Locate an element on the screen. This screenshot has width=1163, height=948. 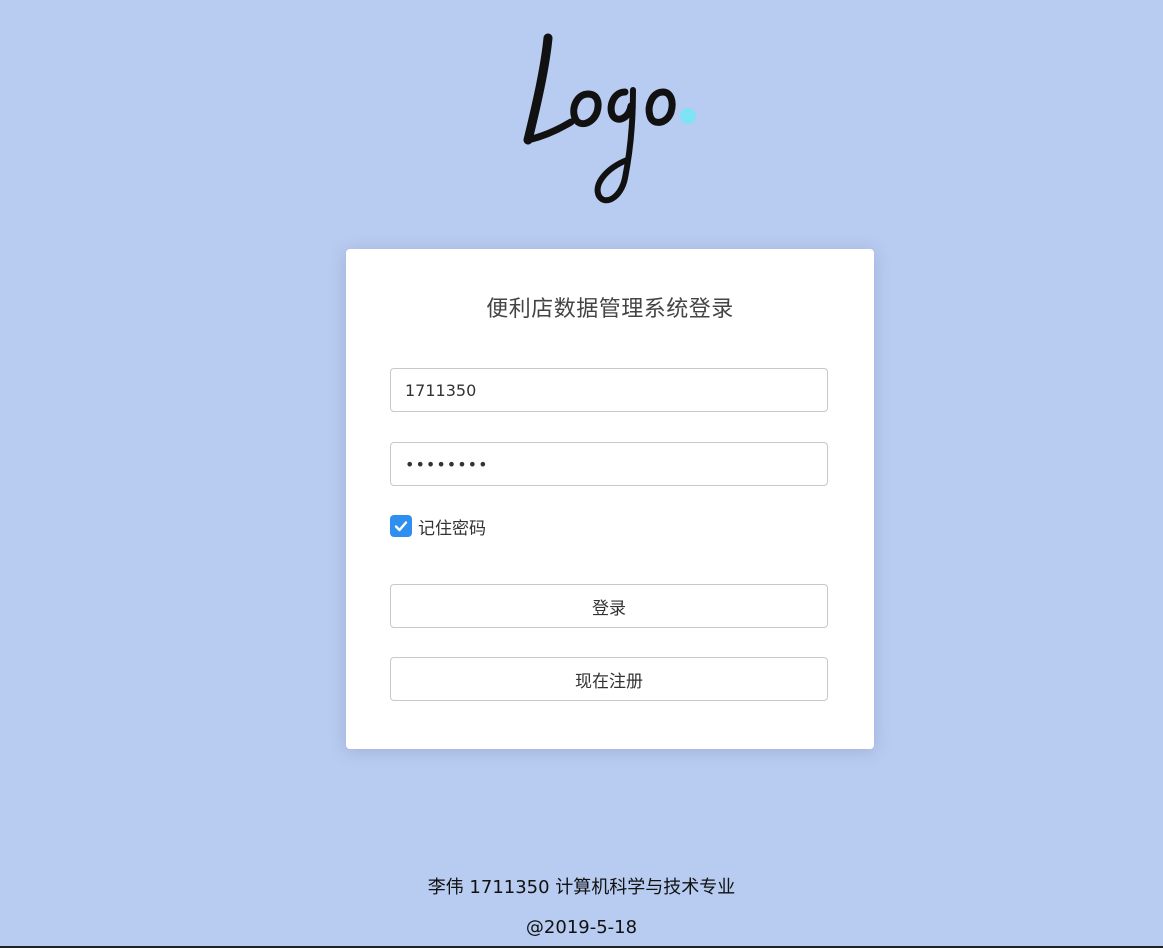
logo-mark is located at coordinates (609, 118).